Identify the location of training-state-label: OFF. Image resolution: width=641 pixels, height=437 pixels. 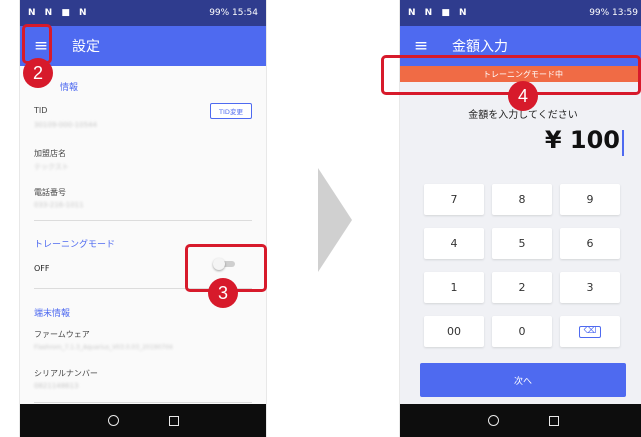
(42, 268).